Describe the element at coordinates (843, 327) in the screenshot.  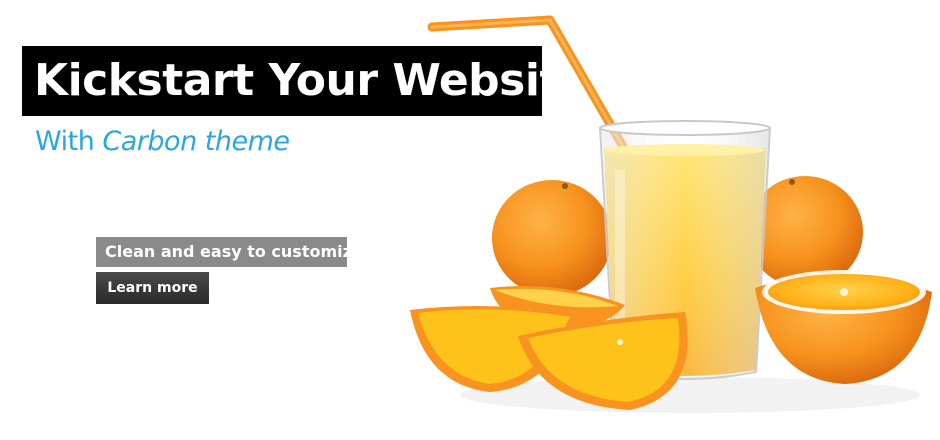
I see `half-orange-right` at that location.